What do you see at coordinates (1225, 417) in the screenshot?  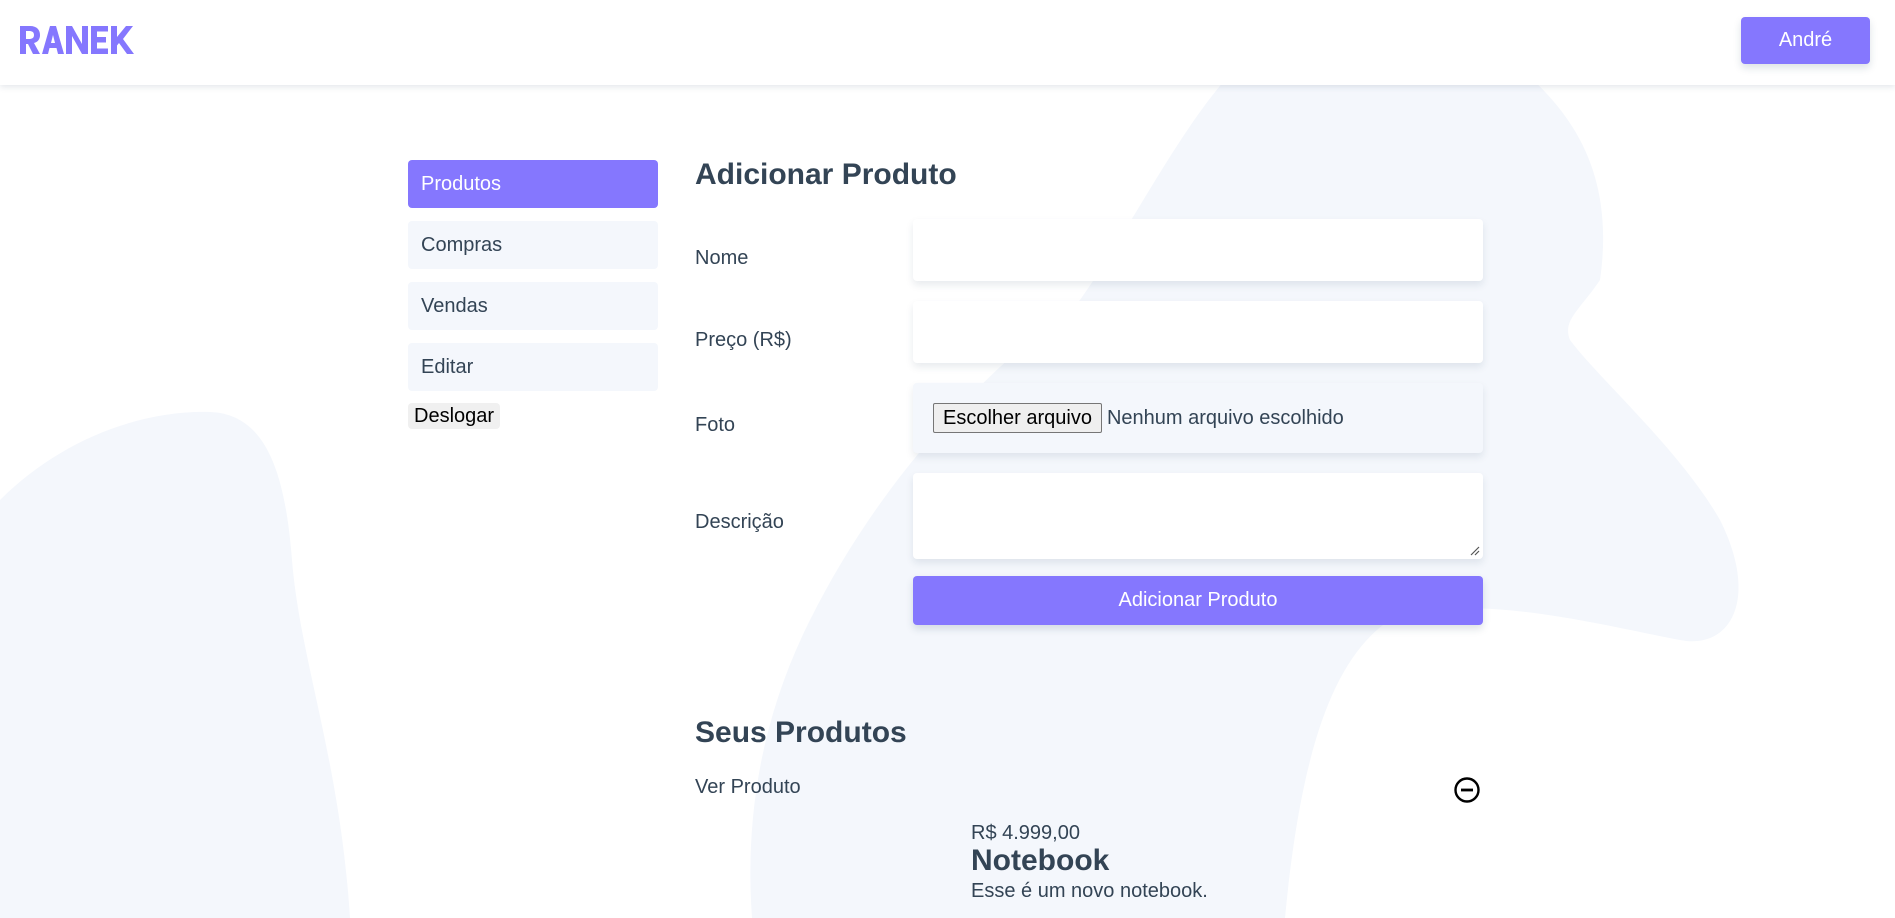 I see `file-status-text: Nenhum arquivo escolhido` at bounding box center [1225, 417].